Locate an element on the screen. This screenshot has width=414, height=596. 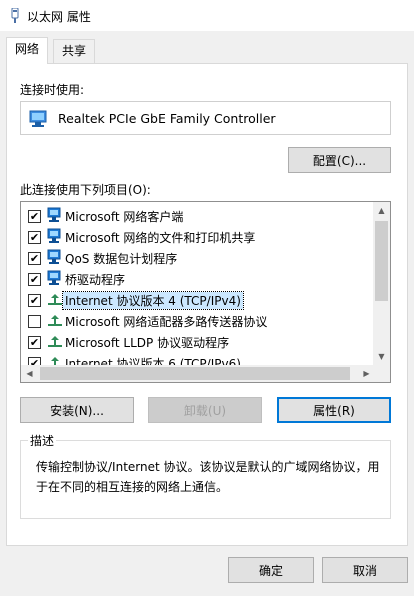
scroll-left-icon: ◀ is located at coordinates (29, 373).